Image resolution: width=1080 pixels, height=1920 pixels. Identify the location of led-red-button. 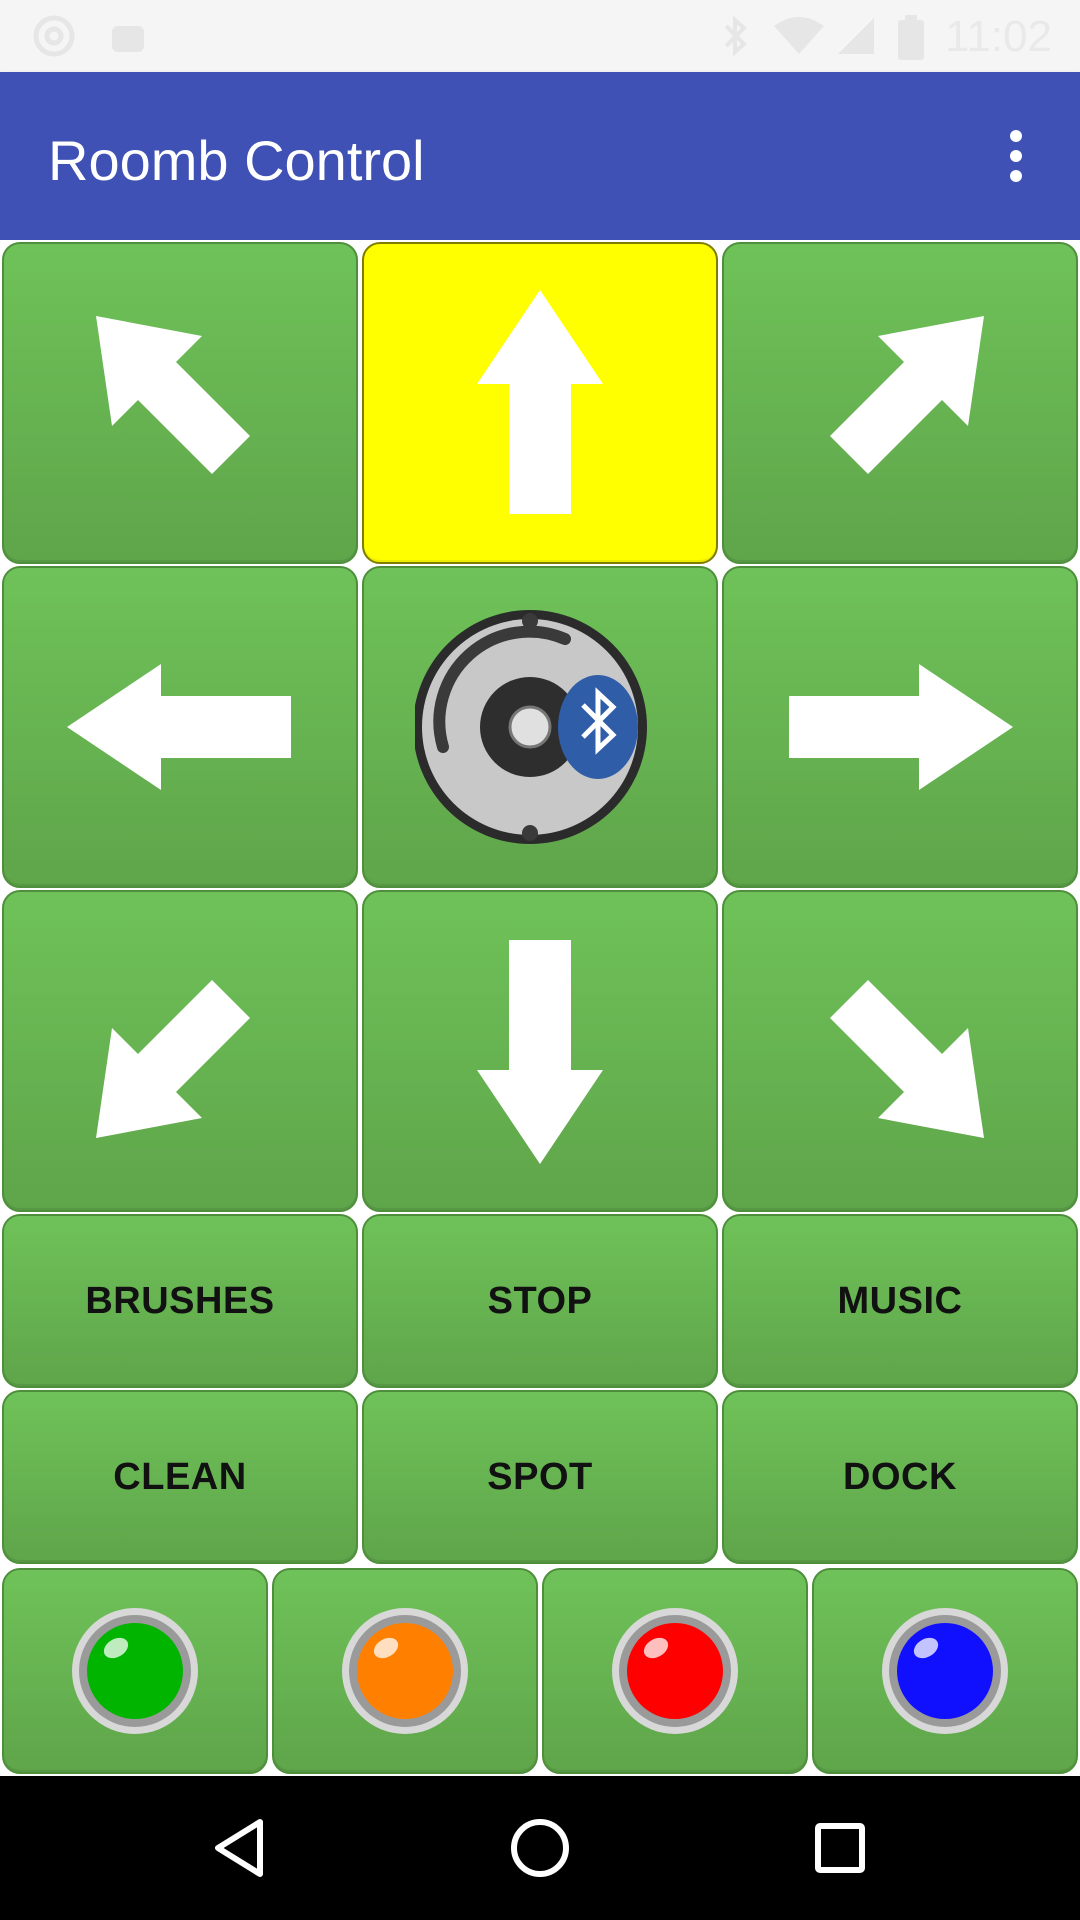
(675, 1671).